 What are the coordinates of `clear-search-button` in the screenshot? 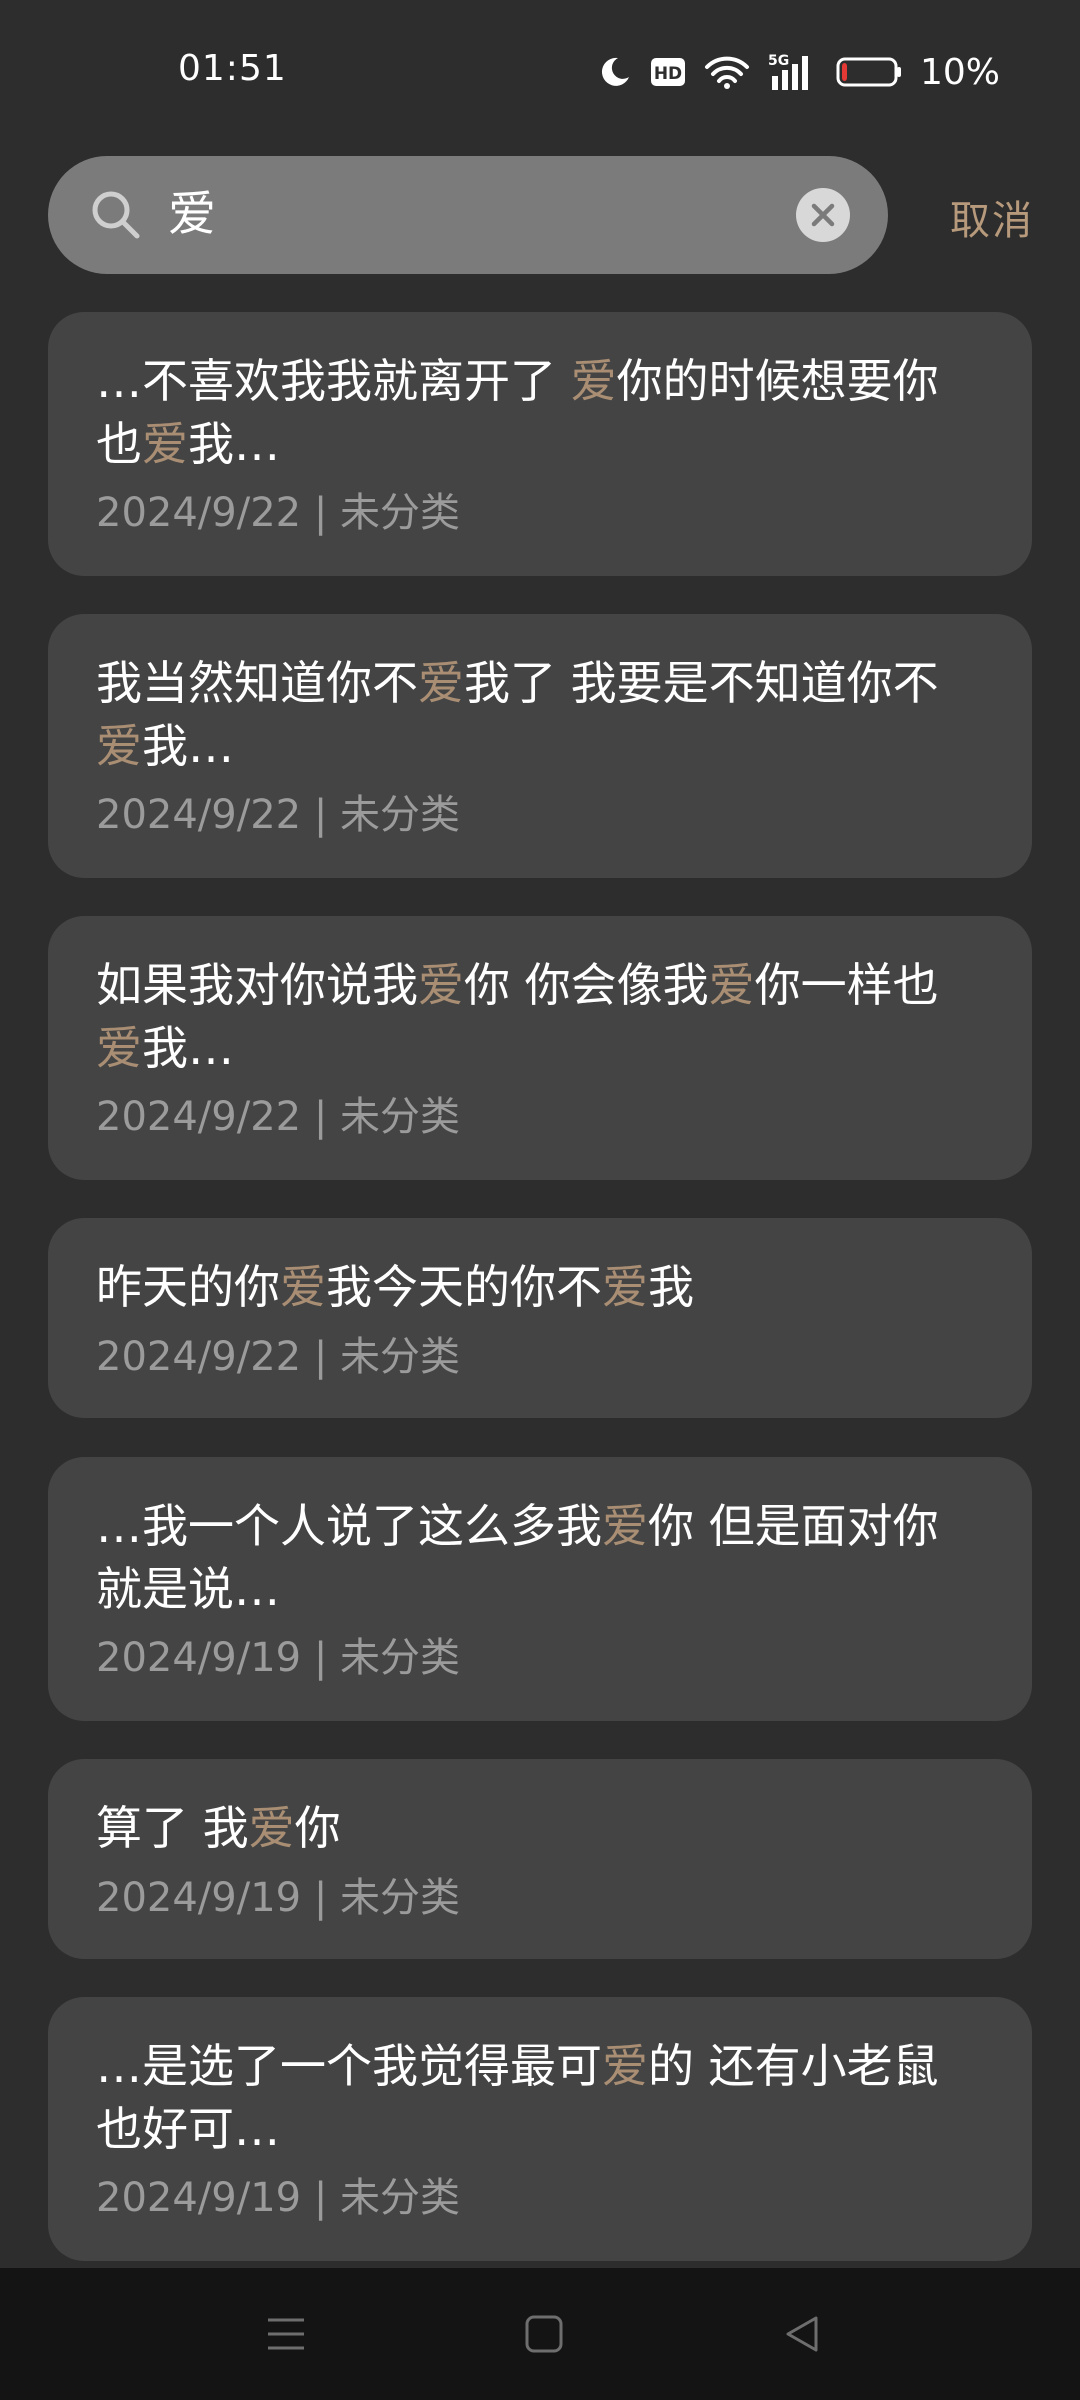 It's located at (823, 215).